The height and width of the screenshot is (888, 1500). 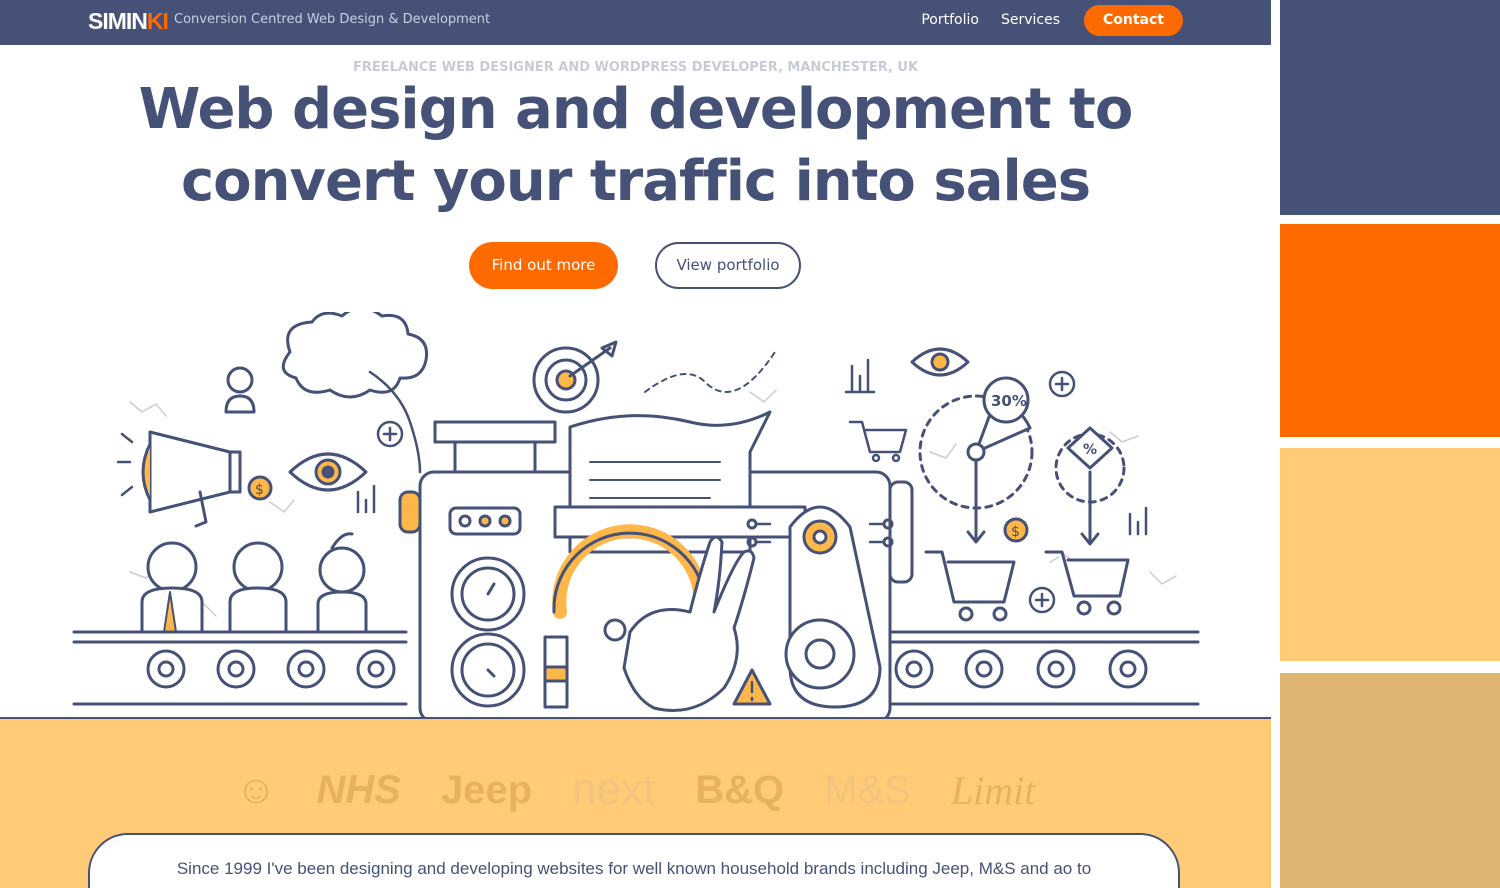 What do you see at coordinates (728, 265) in the screenshot?
I see `view-portfolio-button: View portfolio` at bounding box center [728, 265].